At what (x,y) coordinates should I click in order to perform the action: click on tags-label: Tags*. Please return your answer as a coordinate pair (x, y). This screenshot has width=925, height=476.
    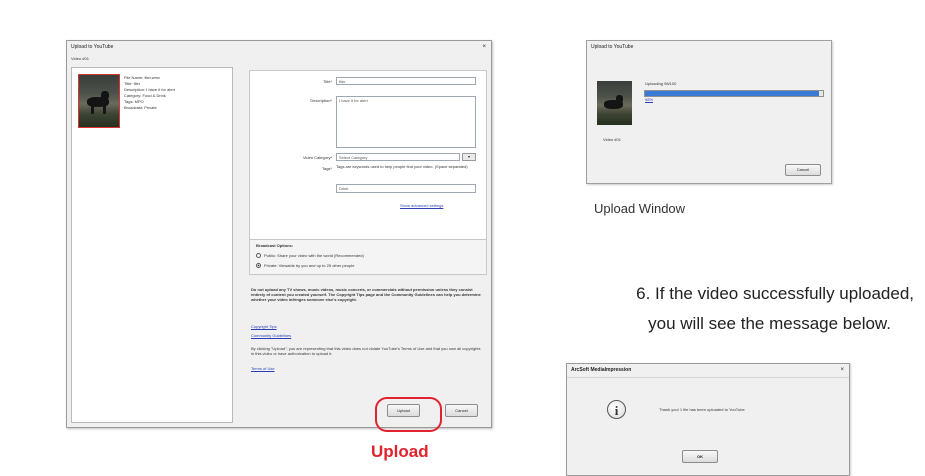
    Looking at the image, I should click on (326, 168).